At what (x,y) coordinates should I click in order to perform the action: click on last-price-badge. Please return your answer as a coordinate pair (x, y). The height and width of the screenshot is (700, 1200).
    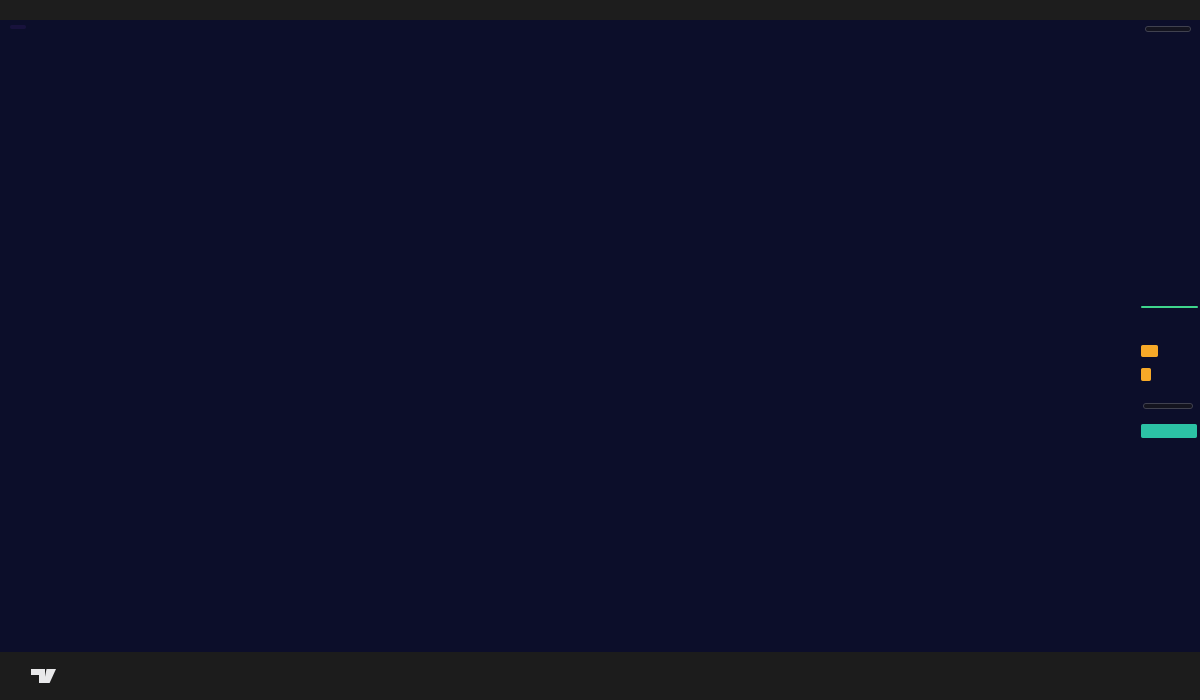
    Looking at the image, I should click on (1169, 307).